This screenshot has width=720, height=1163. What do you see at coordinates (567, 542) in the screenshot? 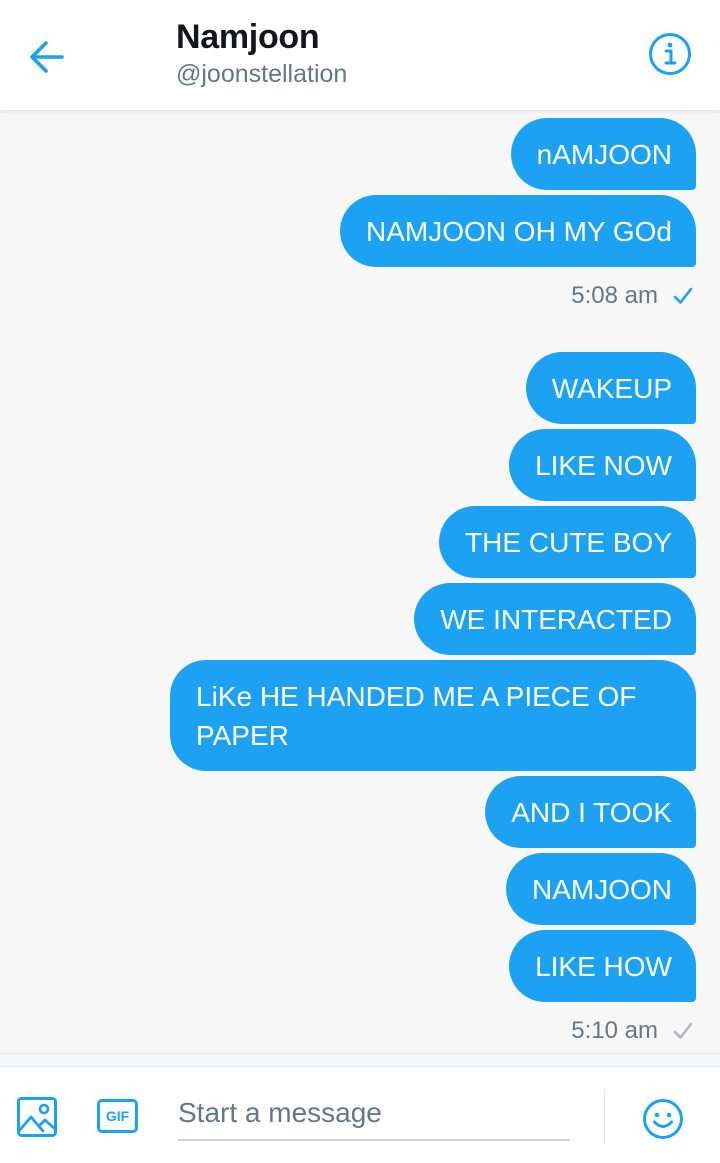
I see `message-bubble: THE CUTE BOY` at bounding box center [567, 542].